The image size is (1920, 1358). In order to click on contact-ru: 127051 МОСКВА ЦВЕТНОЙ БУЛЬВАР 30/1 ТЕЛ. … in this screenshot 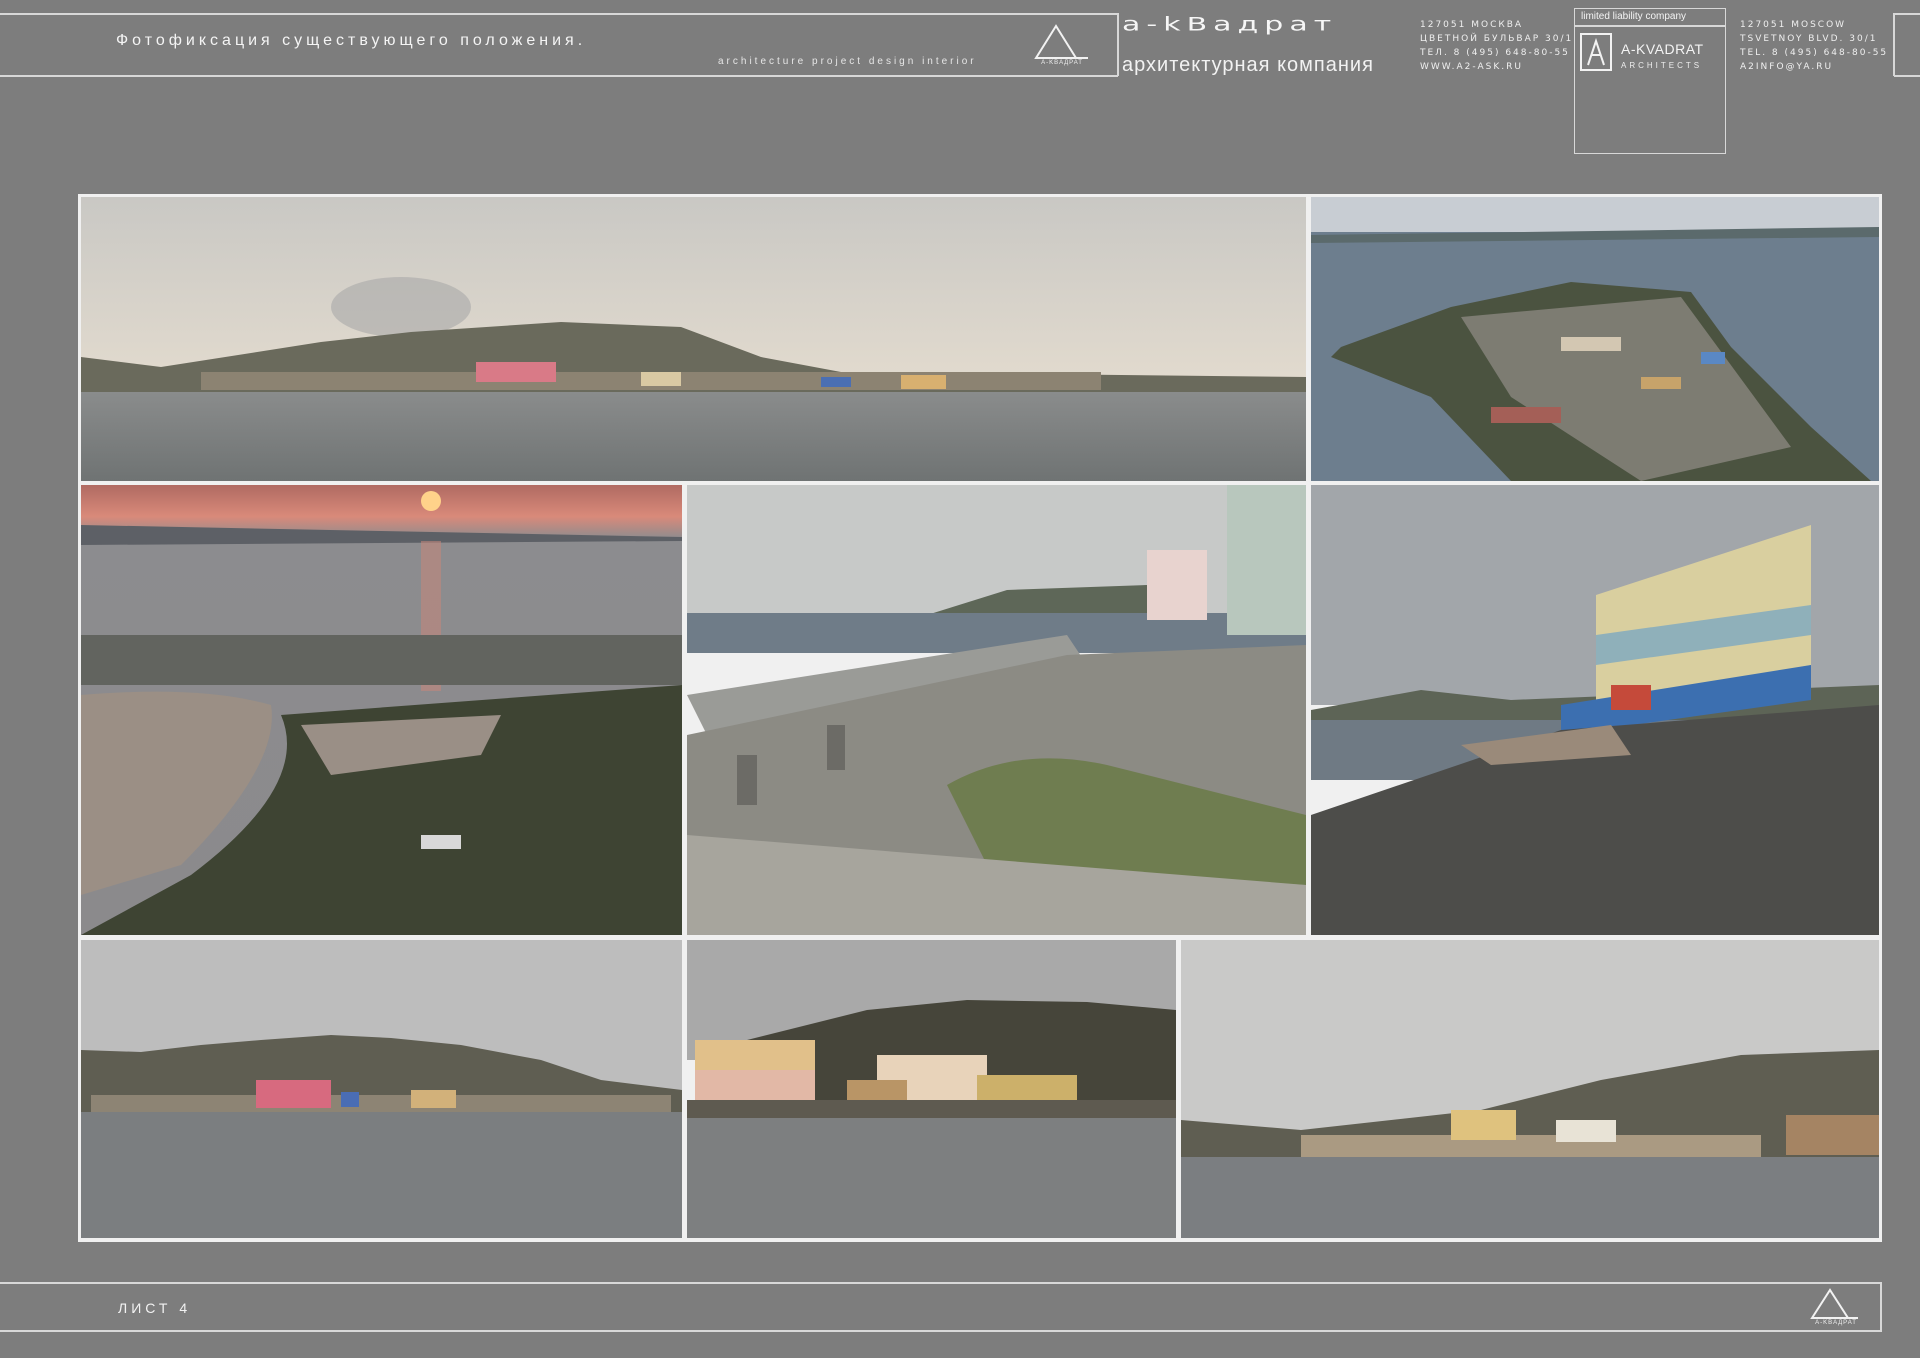, I will do `click(1496, 46)`.